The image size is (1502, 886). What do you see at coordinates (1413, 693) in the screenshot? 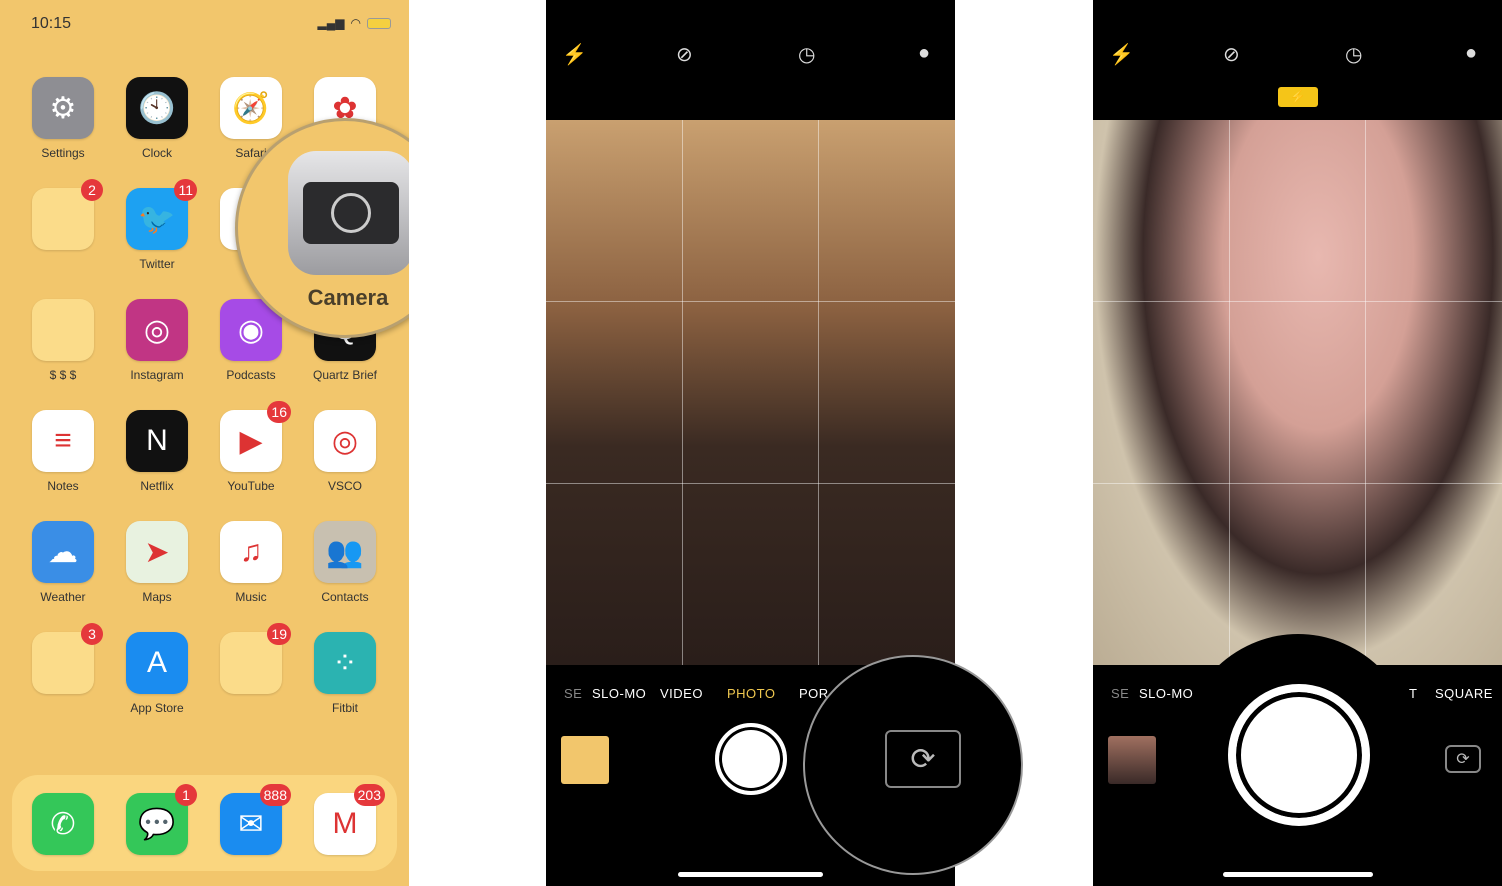
I see `mode-portrait: T` at bounding box center [1413, 693].